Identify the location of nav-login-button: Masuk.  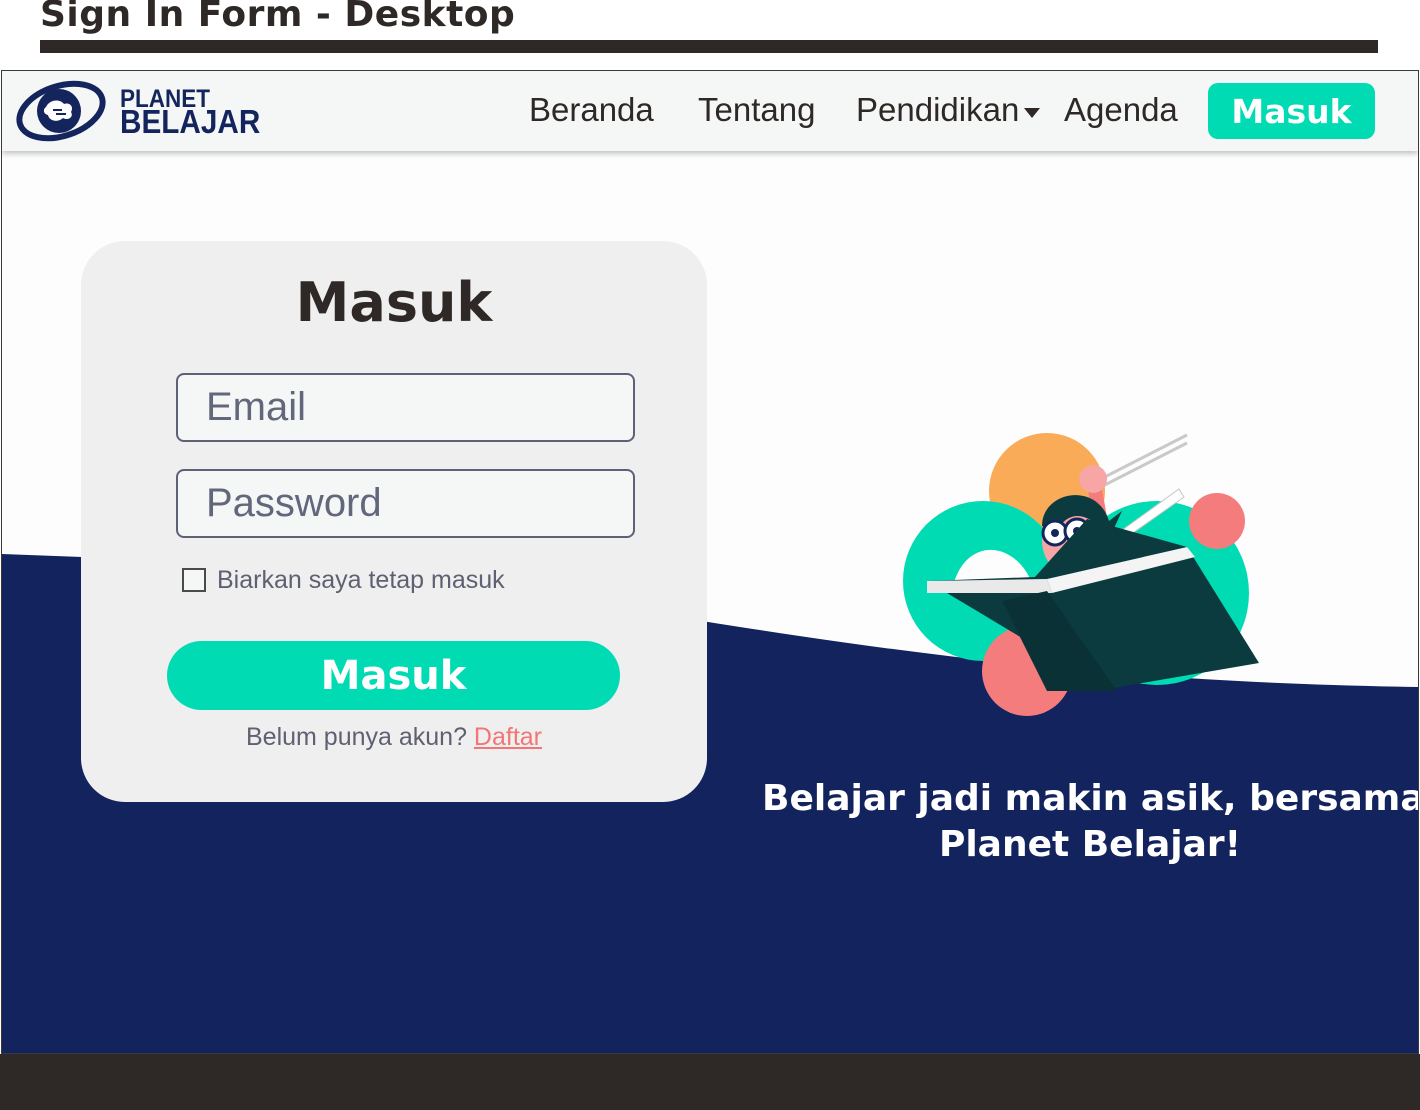
(1291, 111).